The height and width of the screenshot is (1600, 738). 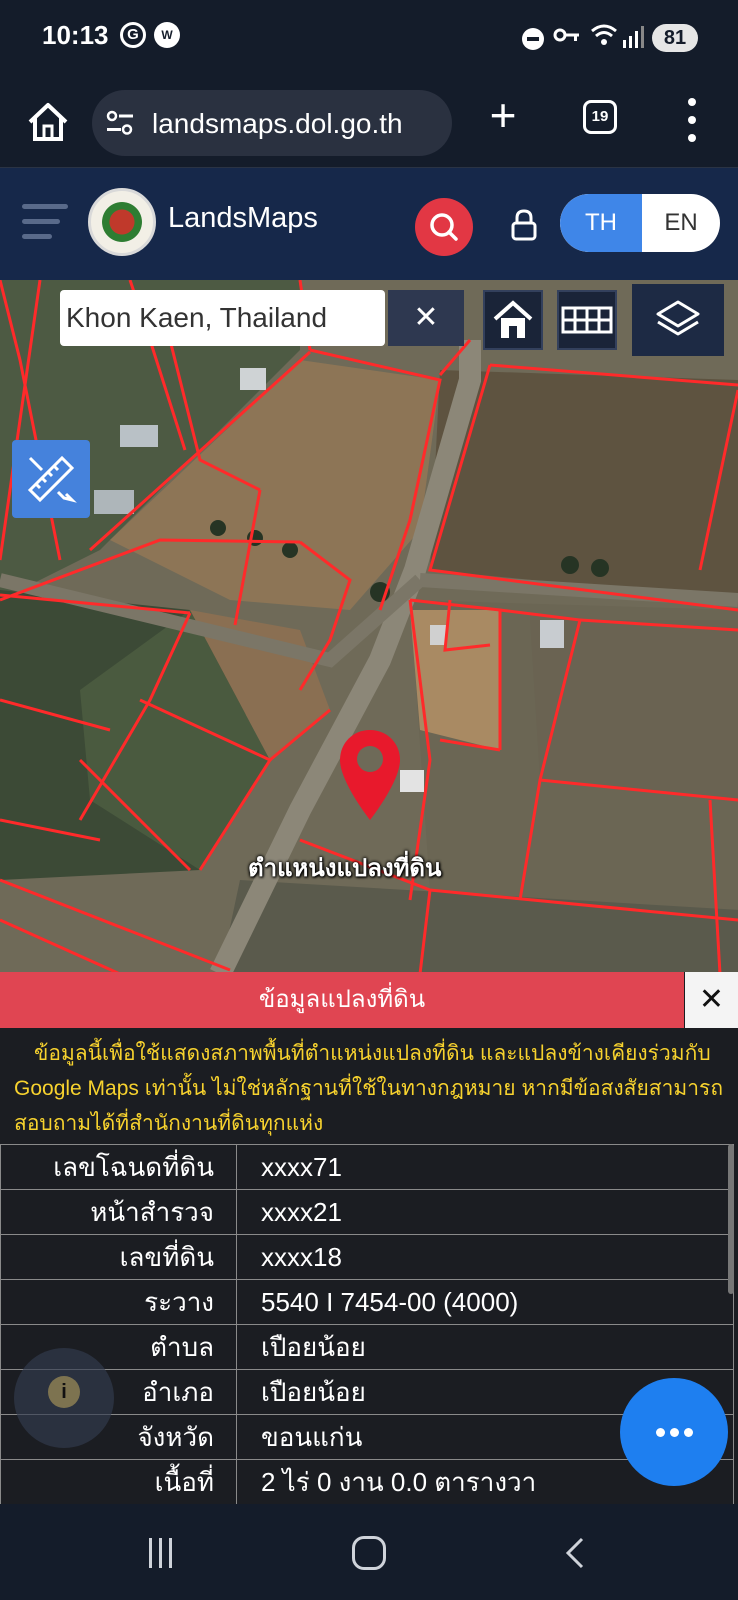 I want to click on row-value: xxxx21, so click(x=485, y=1212).